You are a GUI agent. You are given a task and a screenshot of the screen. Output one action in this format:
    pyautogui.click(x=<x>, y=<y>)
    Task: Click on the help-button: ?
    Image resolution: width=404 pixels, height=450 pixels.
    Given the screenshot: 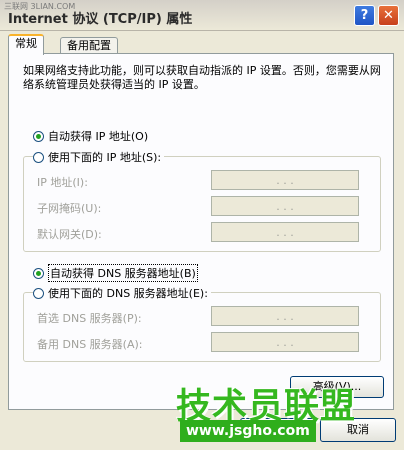 What is the action you would take?
    pyautogui.click(x=364, y=15)
    